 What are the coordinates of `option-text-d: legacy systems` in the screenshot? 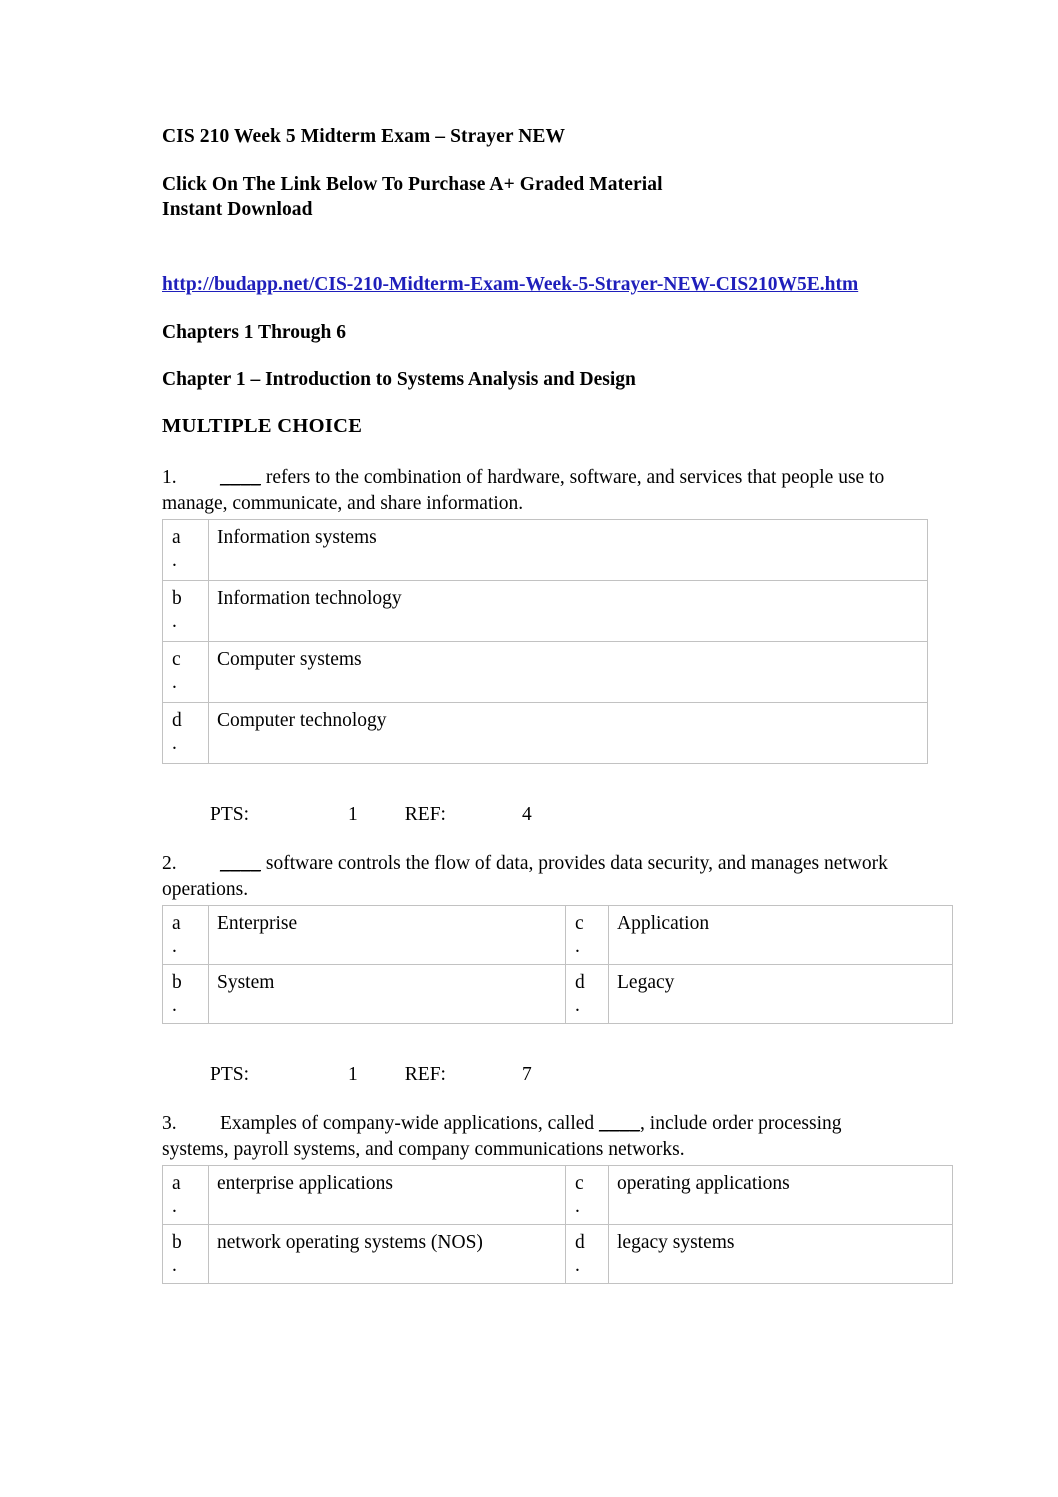 It's located at (780, 1254).